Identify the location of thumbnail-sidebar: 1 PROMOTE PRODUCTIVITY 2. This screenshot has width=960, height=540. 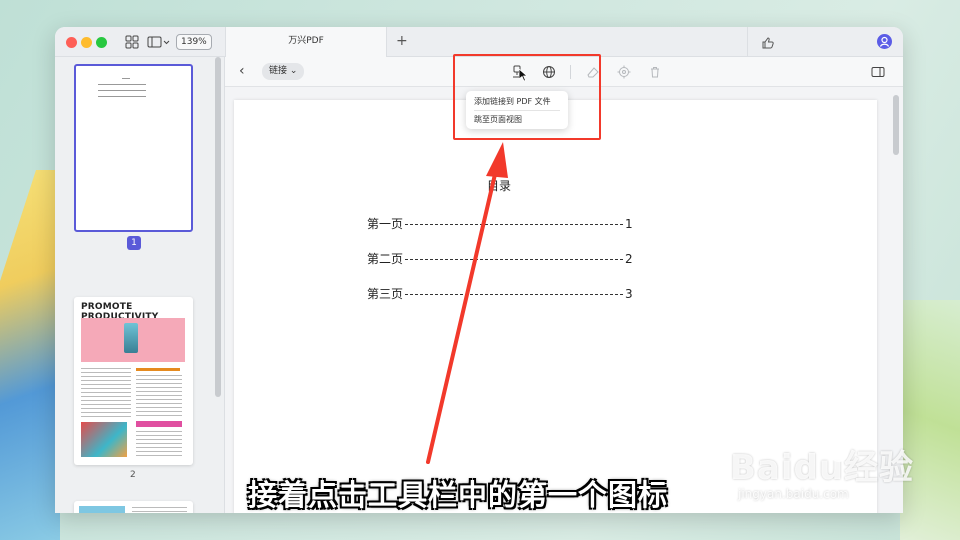
(140, 285).